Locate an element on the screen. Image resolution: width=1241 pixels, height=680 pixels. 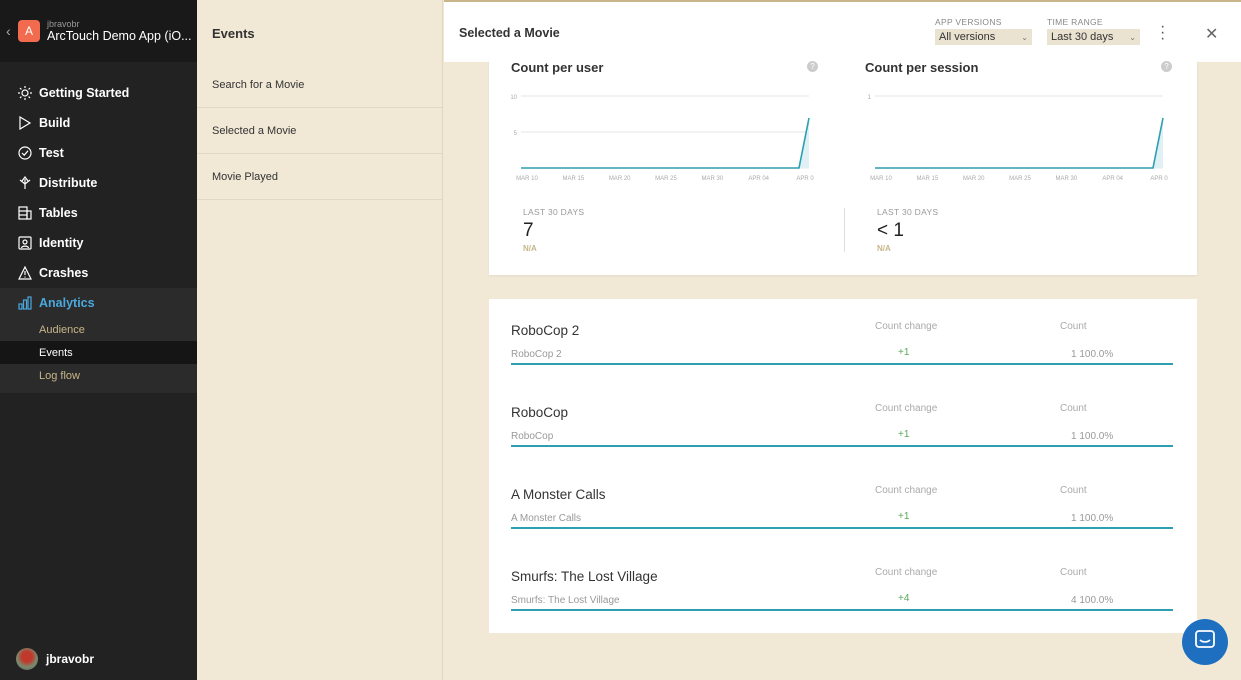
event-item: Movie Played is located at coordinates (319, 177).